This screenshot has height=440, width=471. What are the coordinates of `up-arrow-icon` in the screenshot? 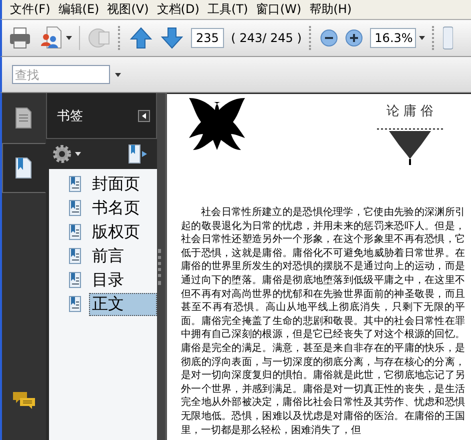 It's located at (141, 38).